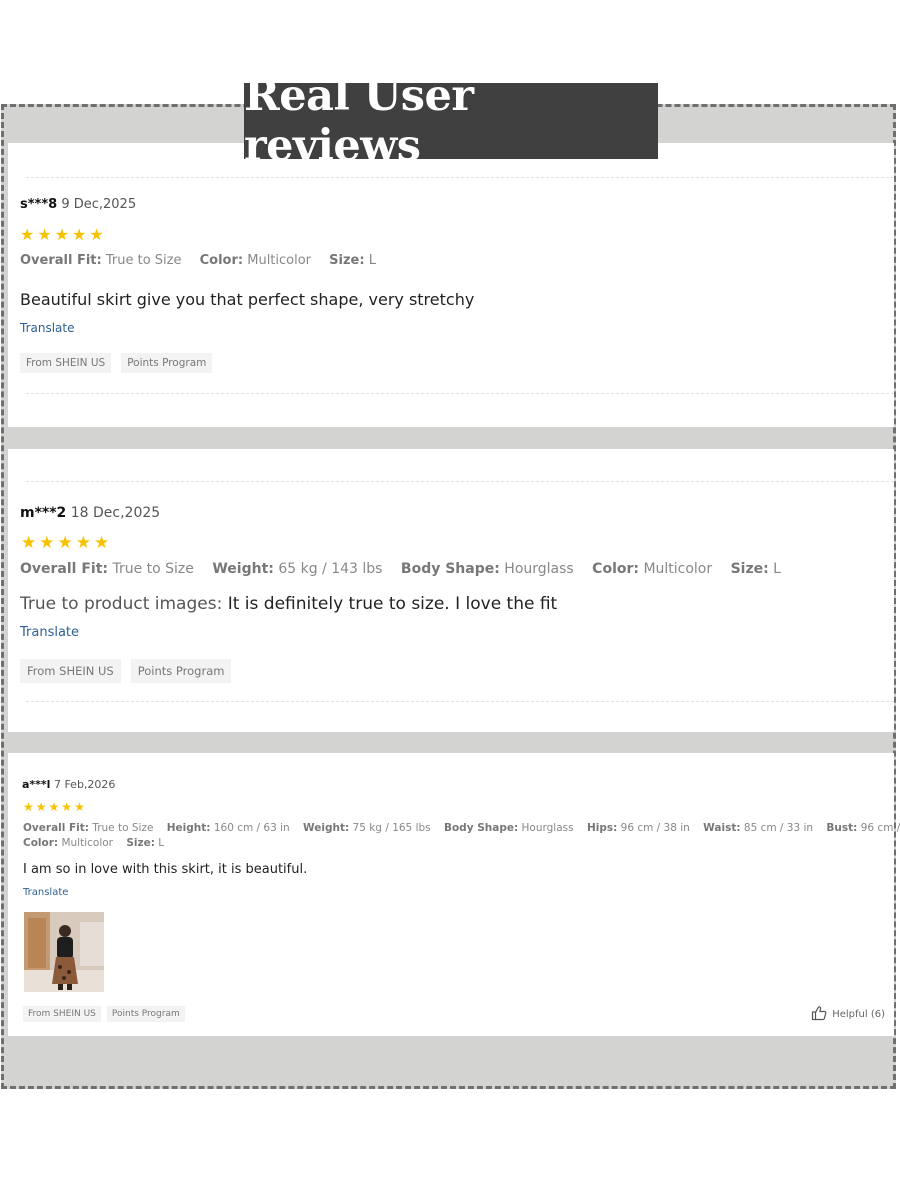  I want to click on review-attributes-line2: Color: Multicolor Size: L, so click(100, 843).